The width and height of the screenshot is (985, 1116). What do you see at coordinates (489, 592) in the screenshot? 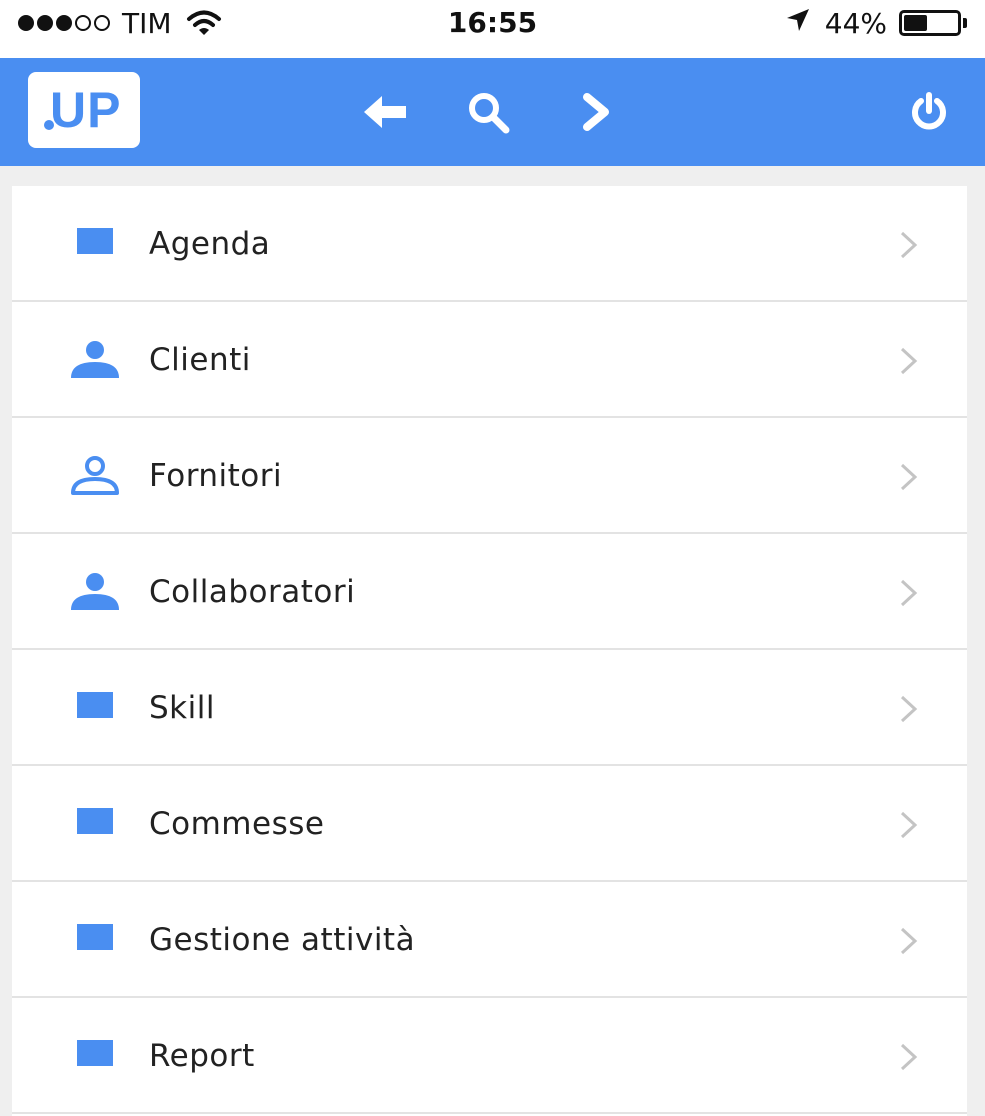
I see `menu-item-collaboratori: Collaboratori` at bounding box center [489, 592].